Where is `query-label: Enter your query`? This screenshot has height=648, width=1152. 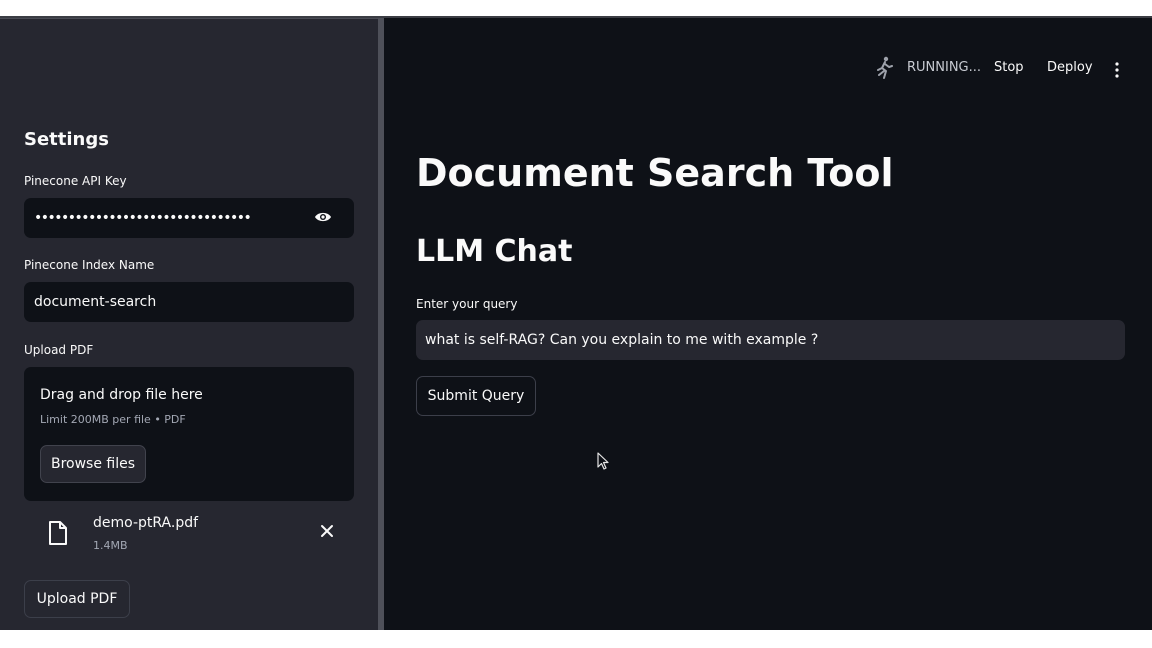 query-label: Enter your query is located at coordinates (467, 304).